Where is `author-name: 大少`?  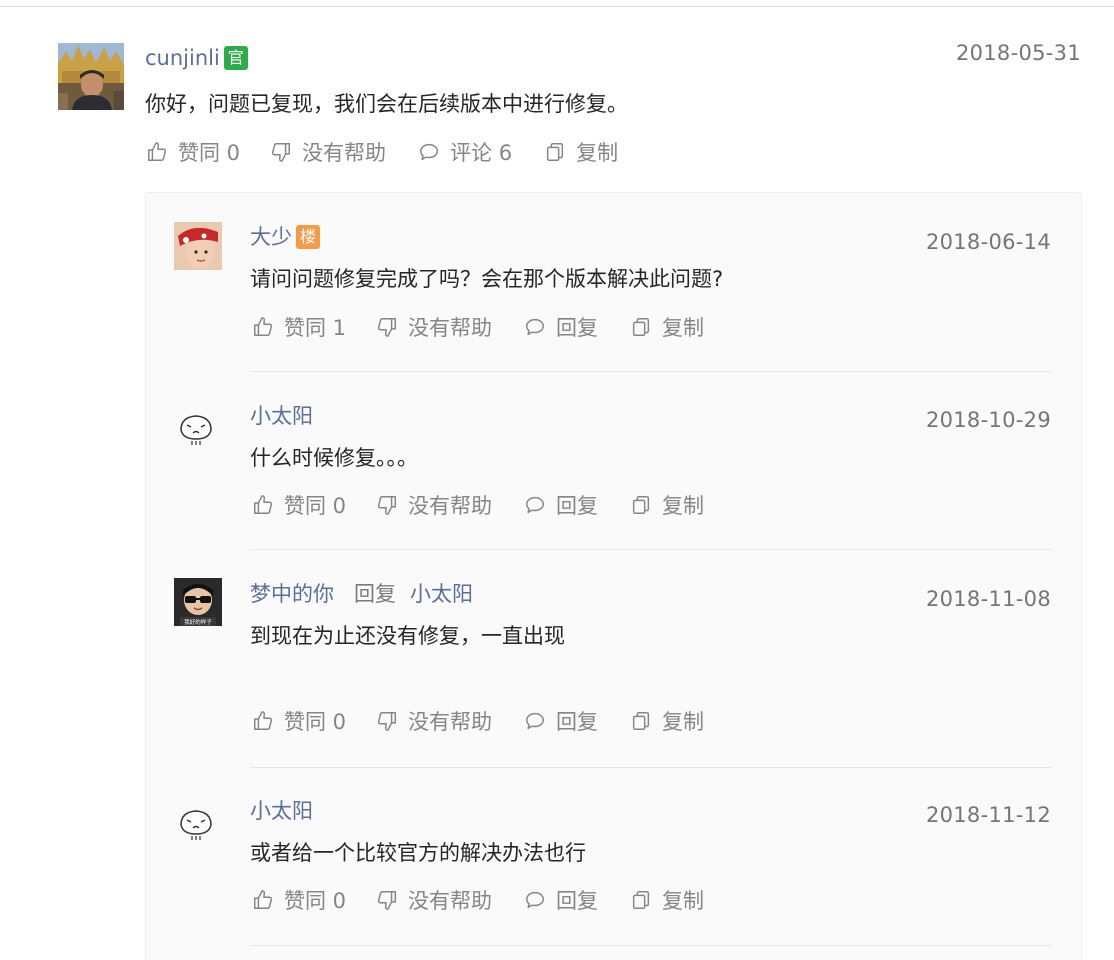
author-name: 大少 is located at coordinates (271, 237).